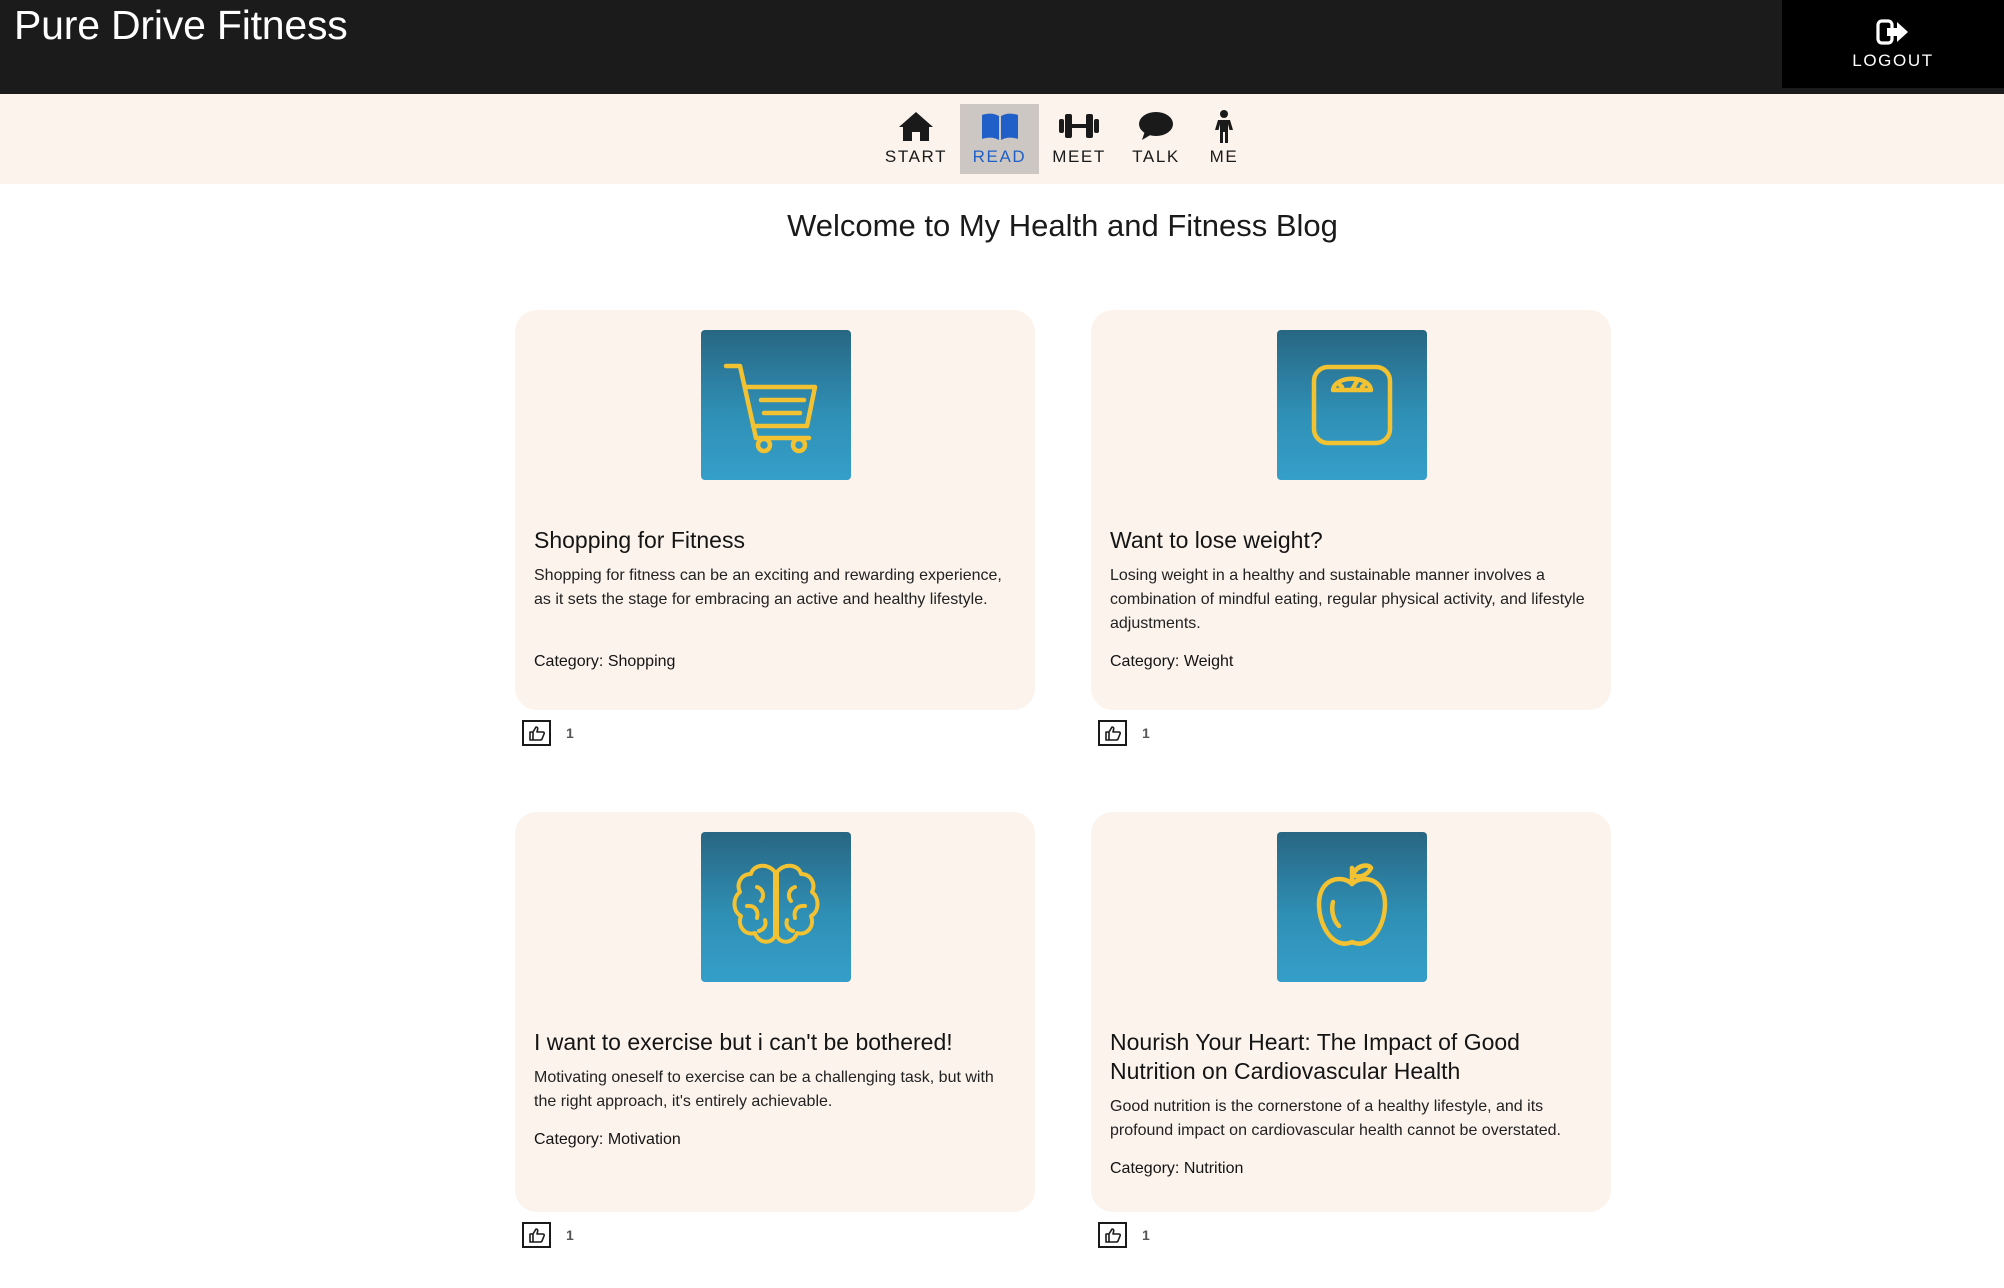 The width and height of the screenshot is (2004, 1288). What do you see at coordinates (1172, 661) in the screenshot?
I see `post-category: Category: Weight` at bounding box center [1172, 661].